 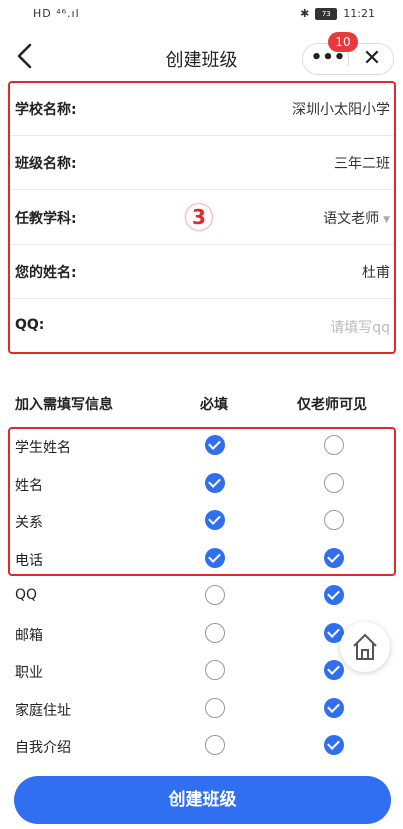 I want to click on home-icon, so click(x=365, y=647).